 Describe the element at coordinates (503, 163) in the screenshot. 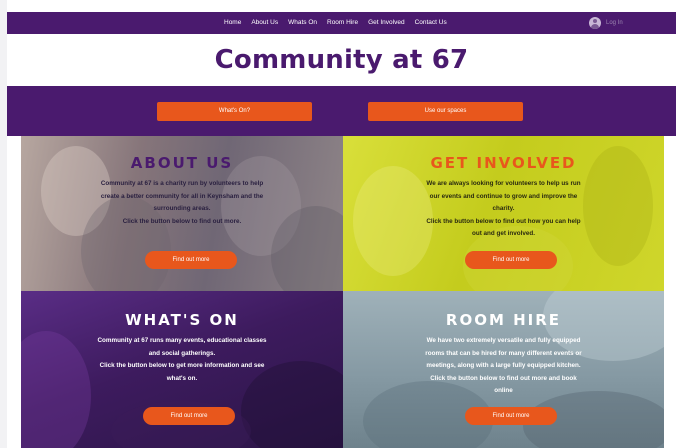

I see `get-involved-heading: GET INVOLVED` at that location.